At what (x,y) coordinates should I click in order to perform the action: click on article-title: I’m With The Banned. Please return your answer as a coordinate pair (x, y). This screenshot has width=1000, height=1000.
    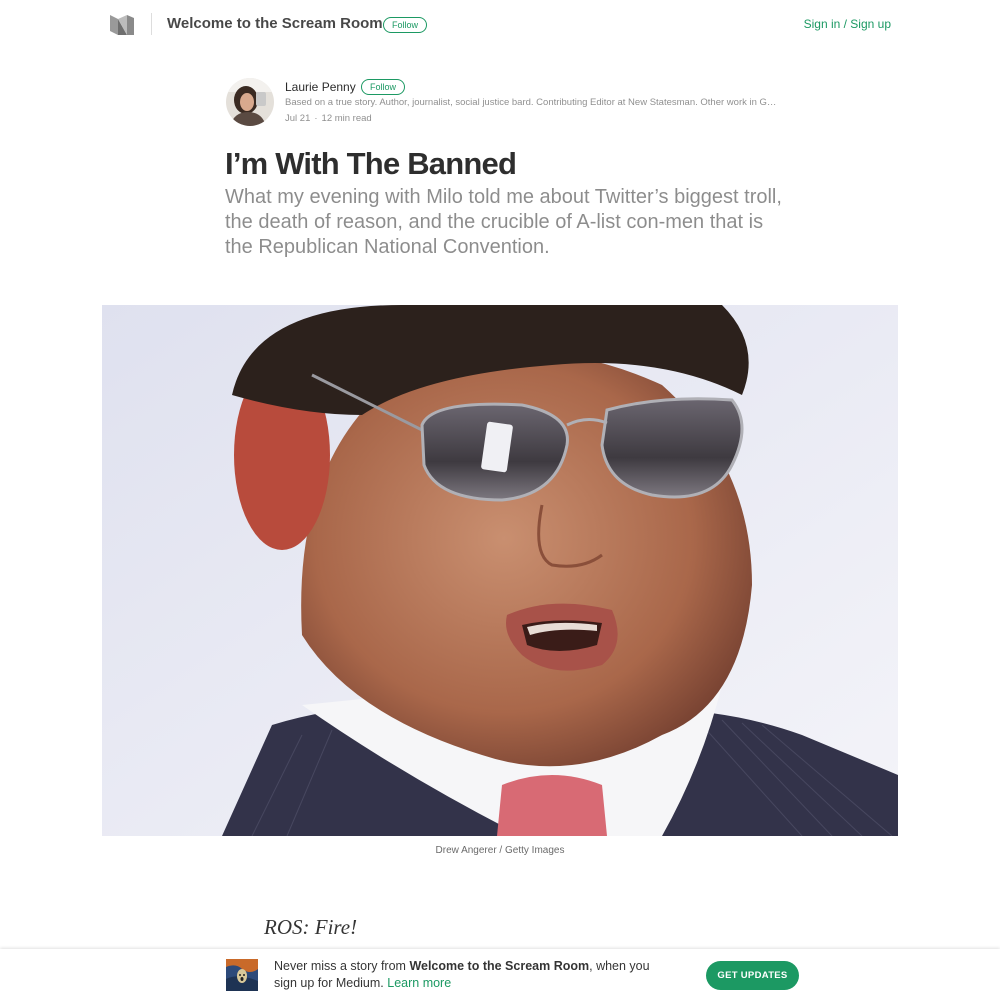
    Looking at the image, I should click on (371, 163).